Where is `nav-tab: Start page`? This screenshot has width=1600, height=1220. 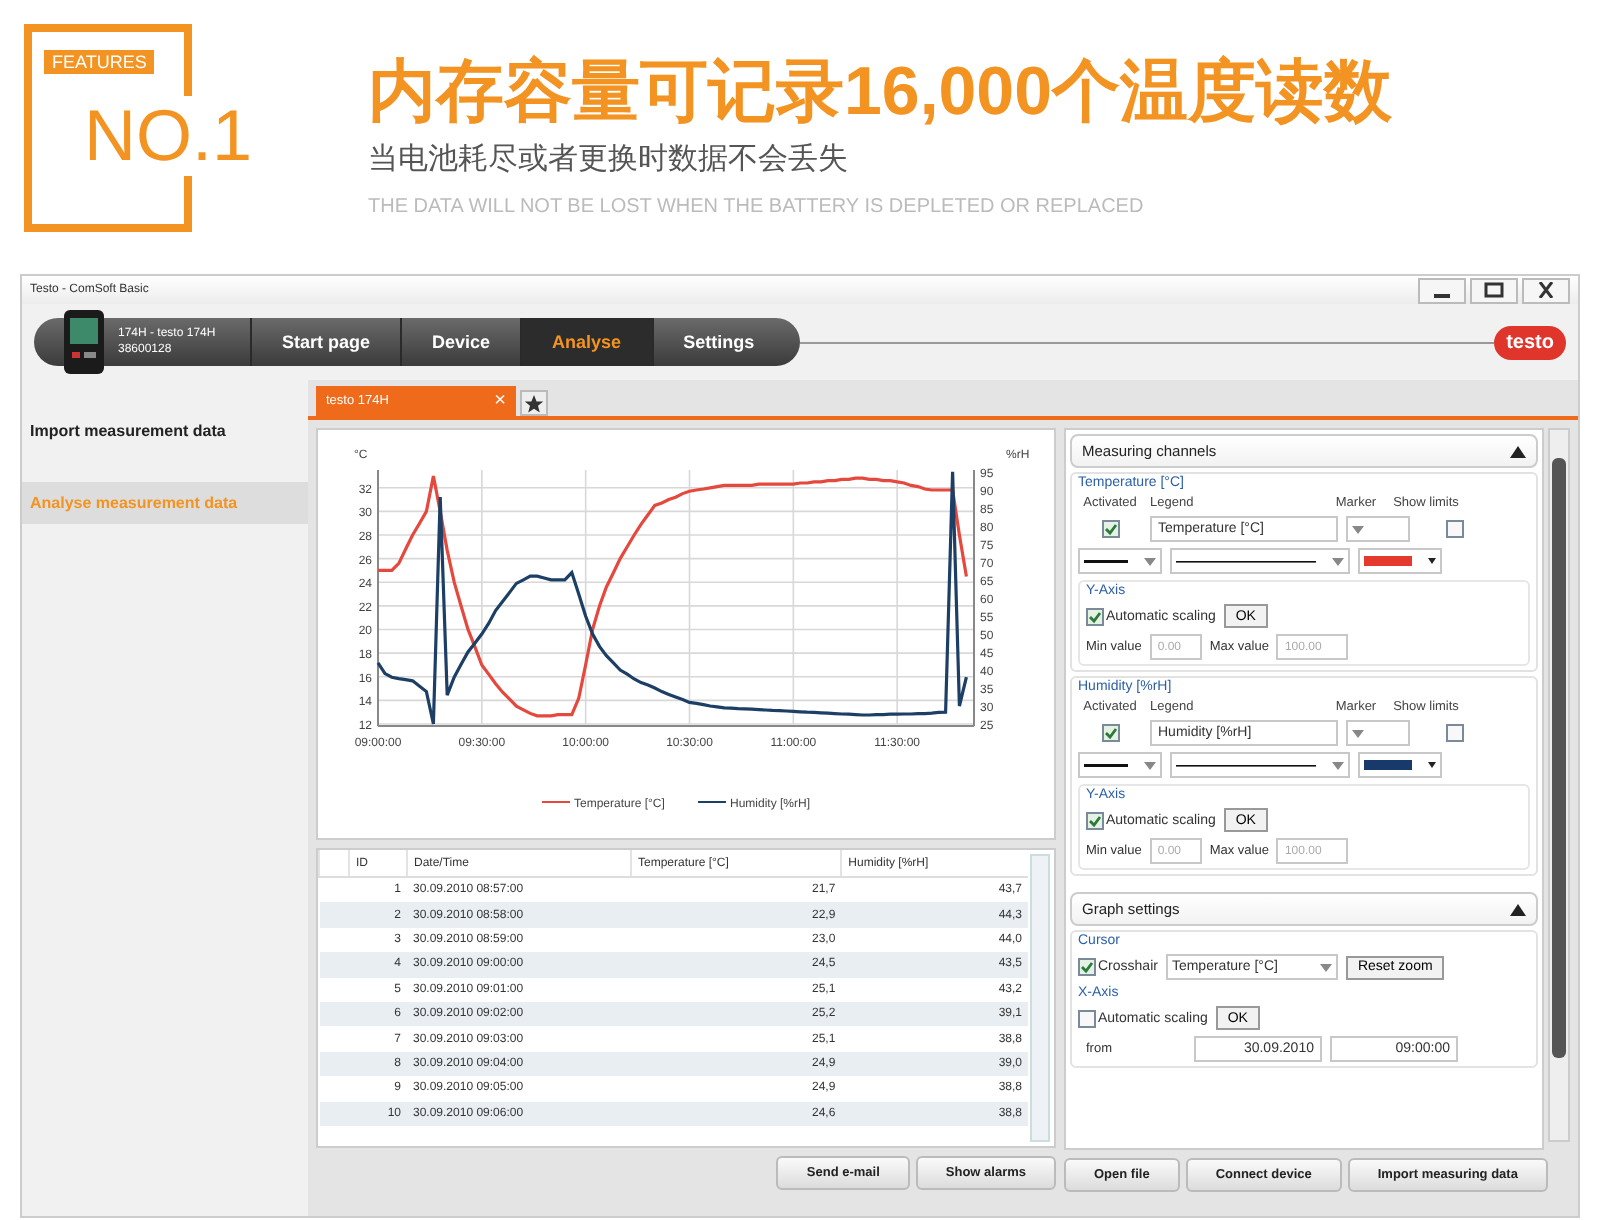
nav-tab: Start page is located at coordinates (325, 342).